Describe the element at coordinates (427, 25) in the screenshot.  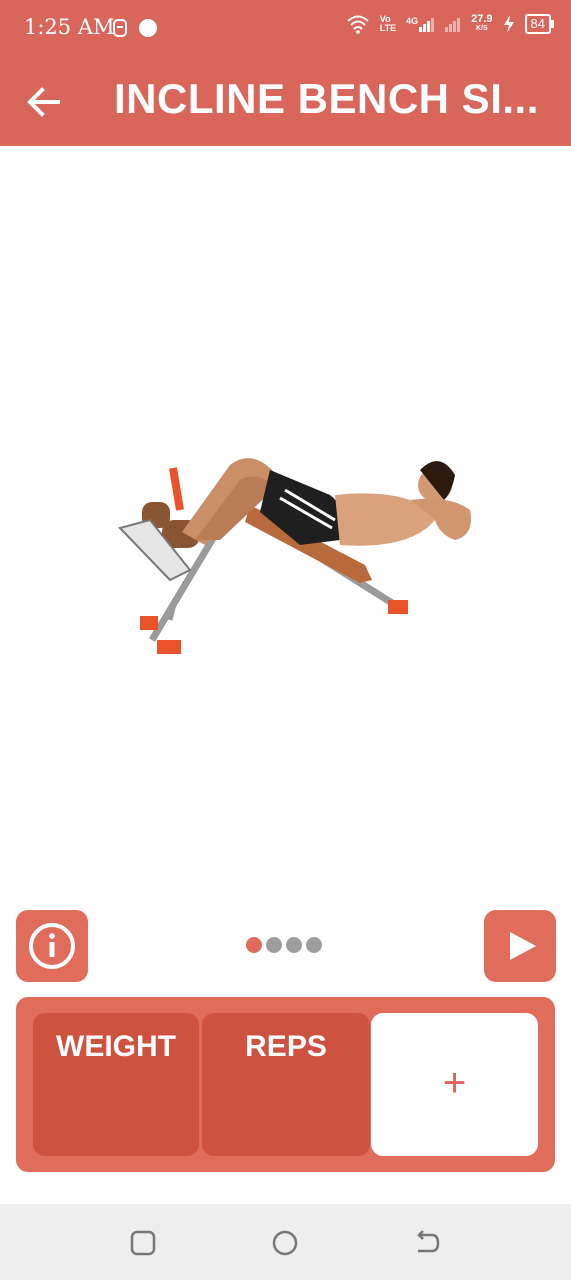
I see `signal-icon` at that location.